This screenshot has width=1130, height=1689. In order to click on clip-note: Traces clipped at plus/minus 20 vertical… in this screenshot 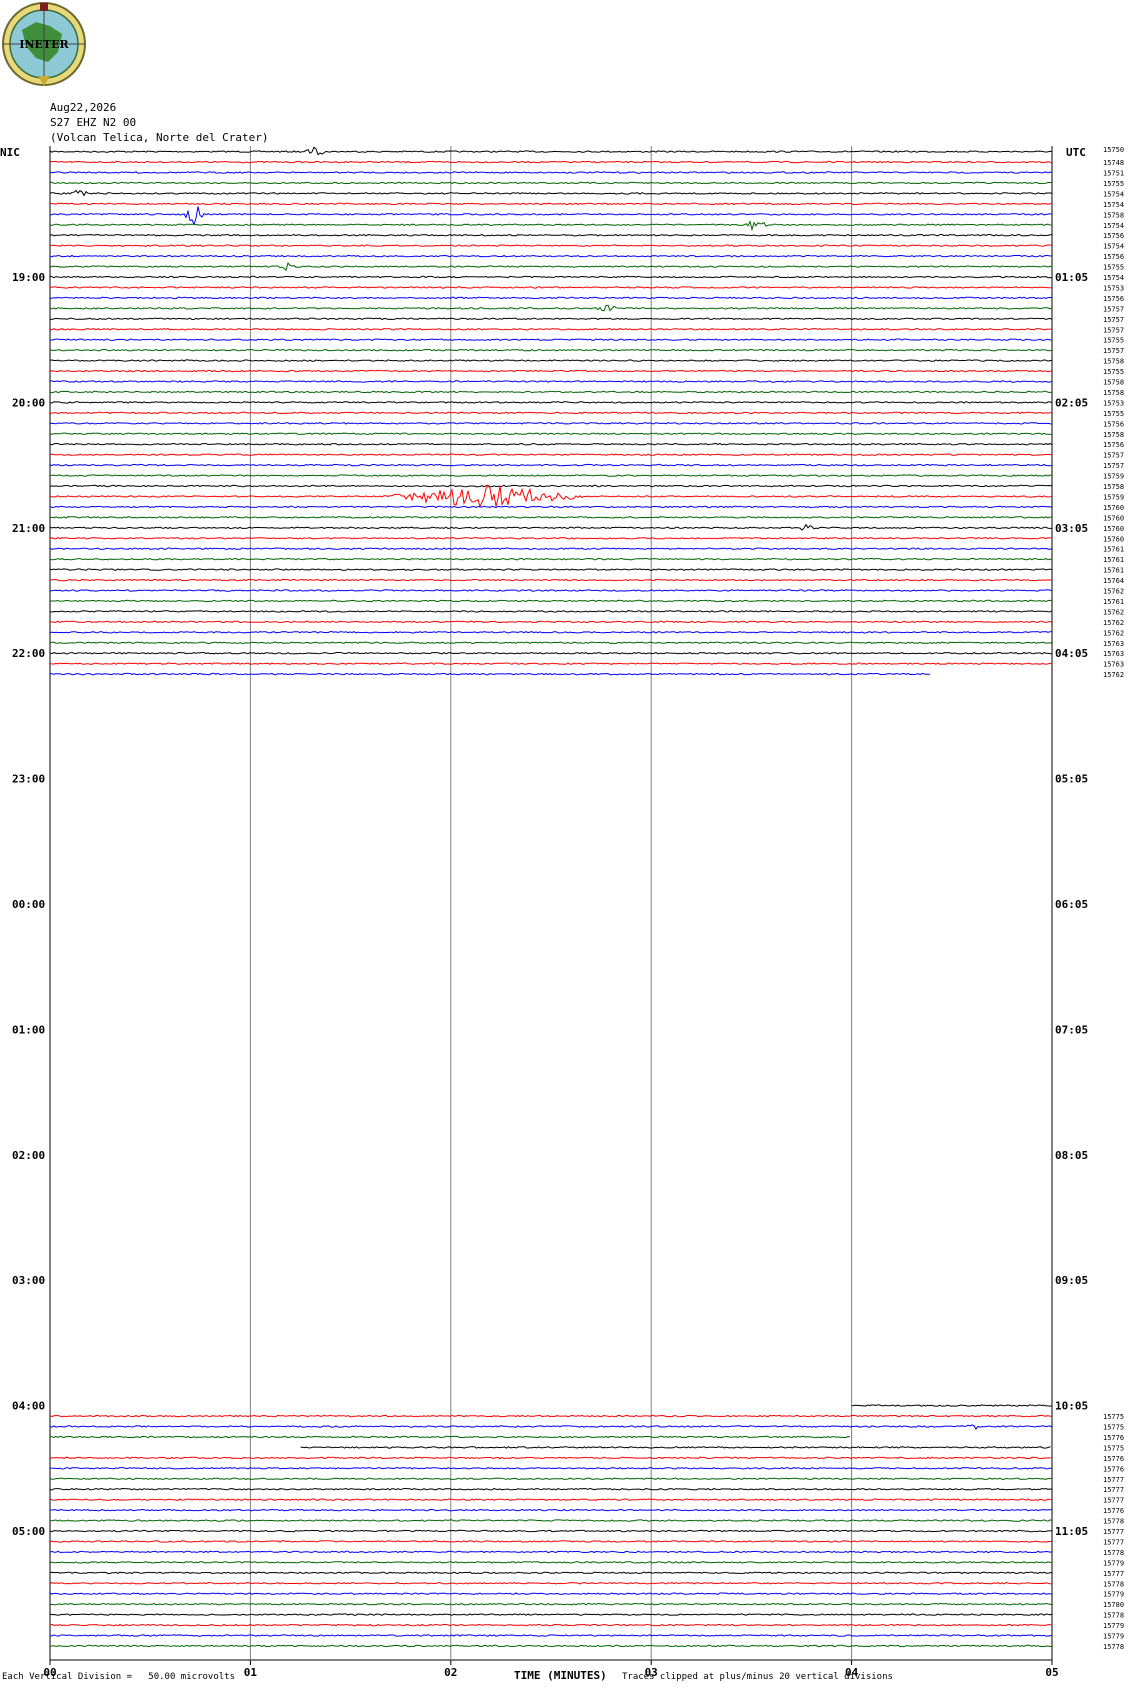, I will do `click(757, 1677)`.